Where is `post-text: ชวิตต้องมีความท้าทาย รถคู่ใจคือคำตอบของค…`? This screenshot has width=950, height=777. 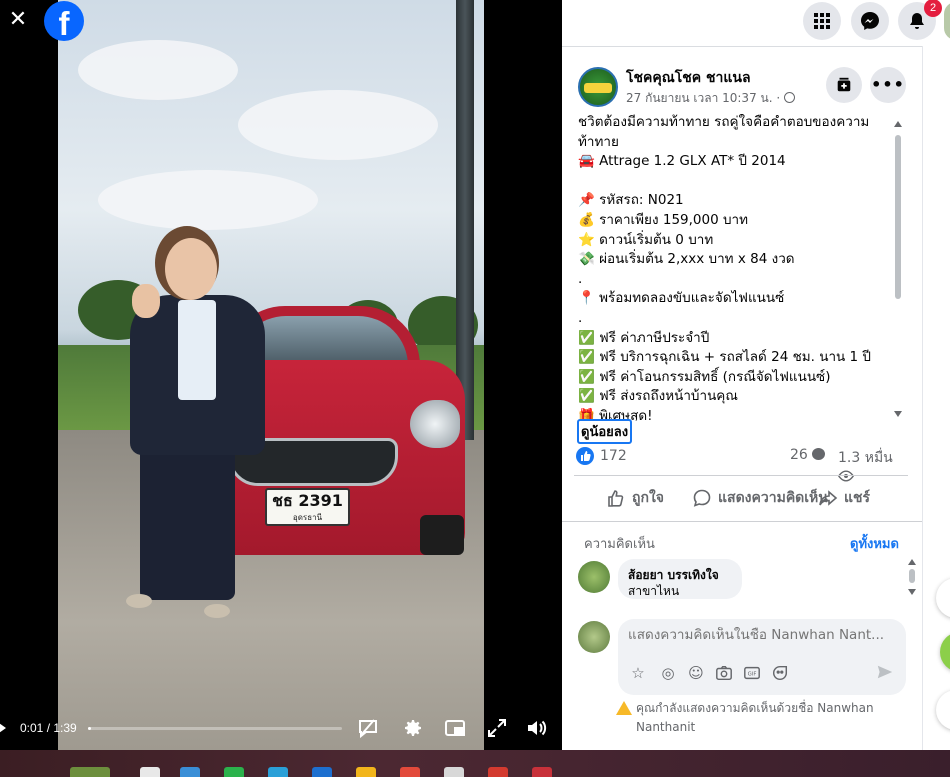 post-text: ชวิตต้องมีความท้าทาย รถคู่ใจคือคำตอบของค… is located at coordinates (733, 267).